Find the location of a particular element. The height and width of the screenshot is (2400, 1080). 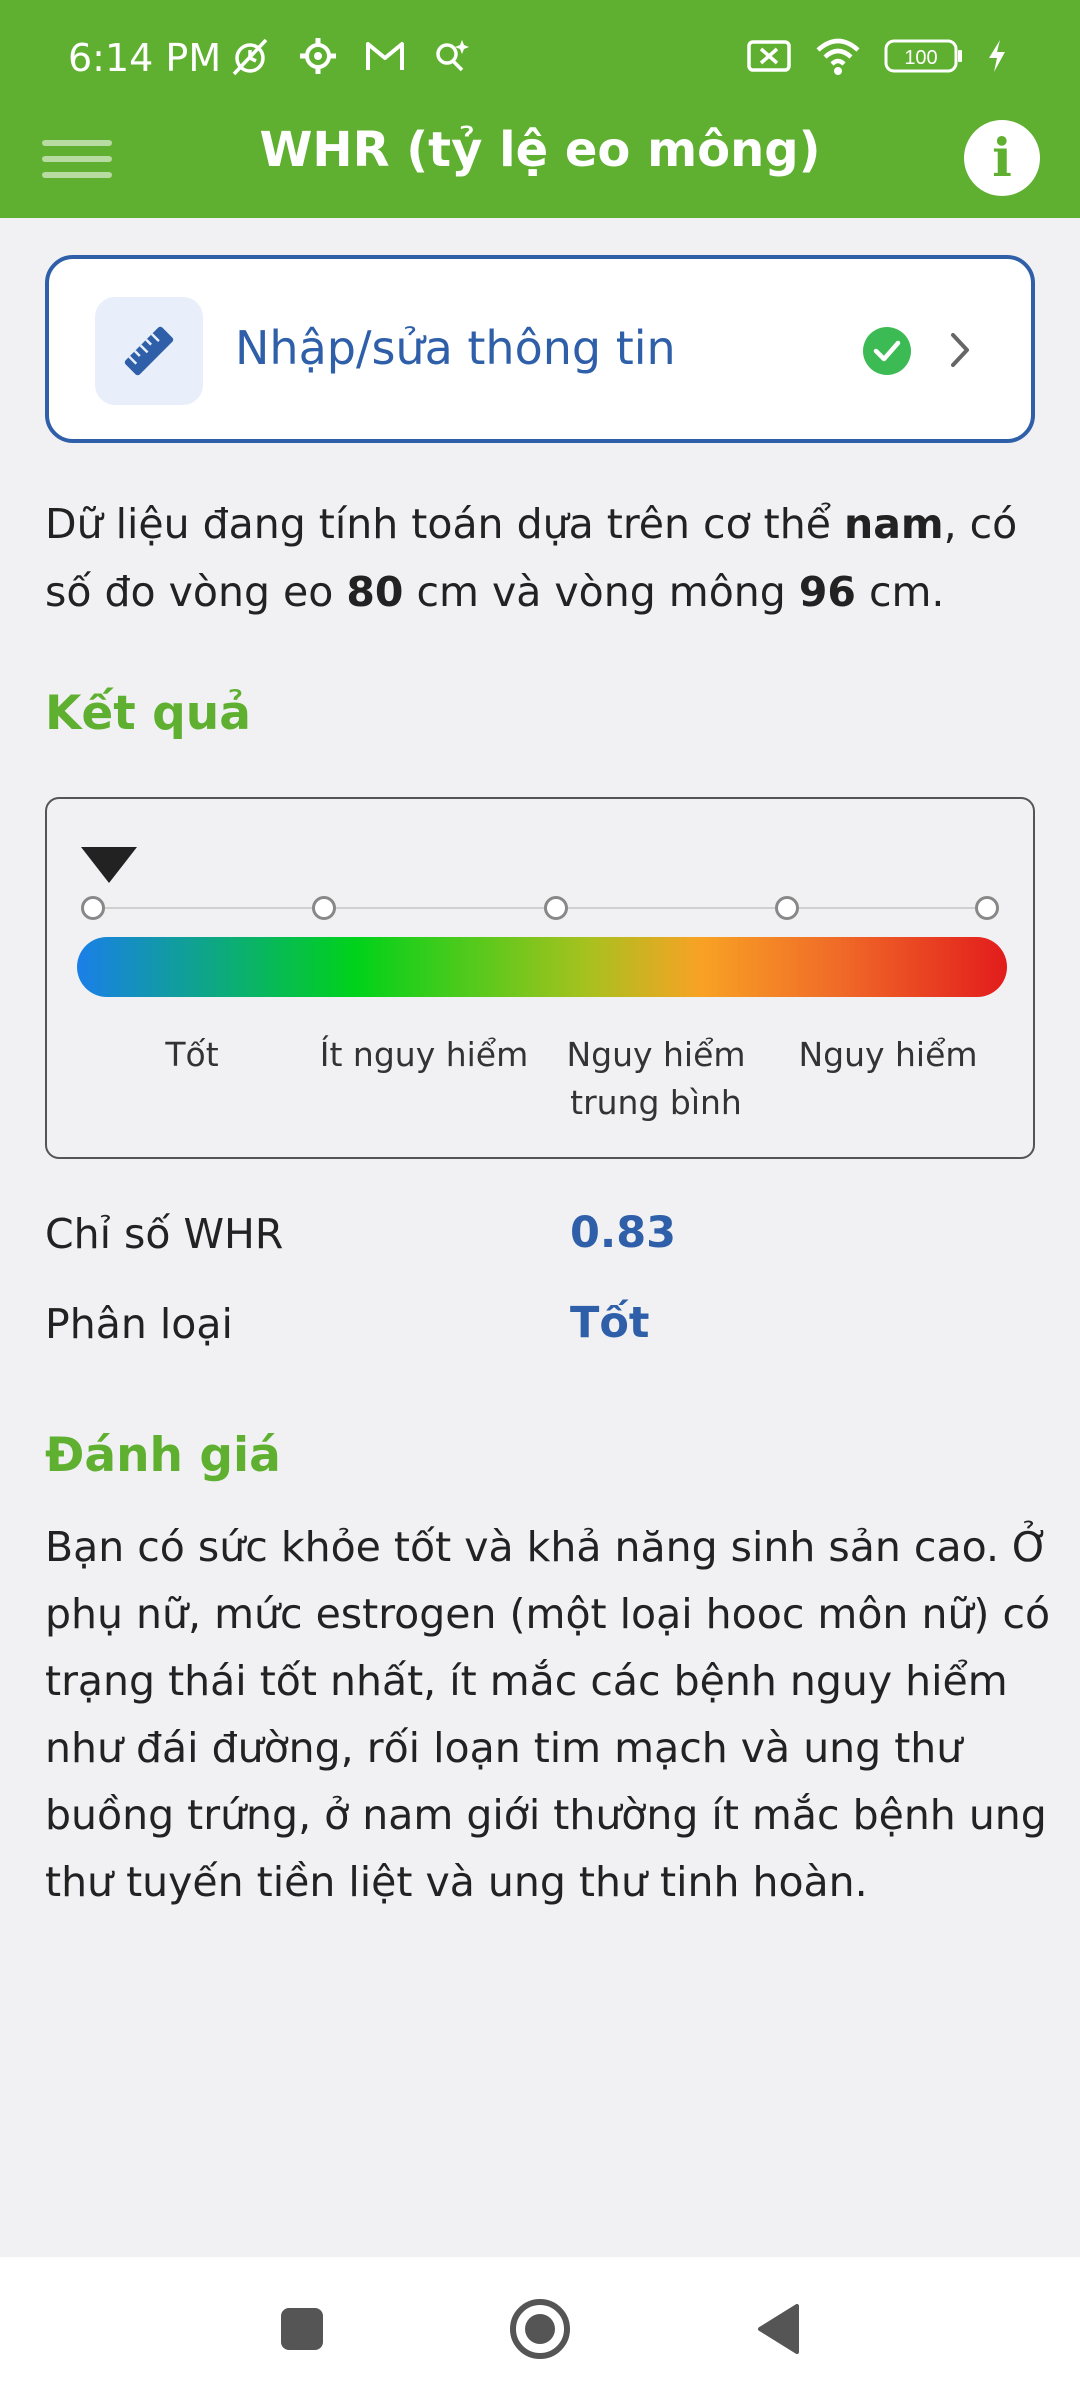

scale-label-high-risk: Nguy hiểm is located at coordinates (888, 1054).